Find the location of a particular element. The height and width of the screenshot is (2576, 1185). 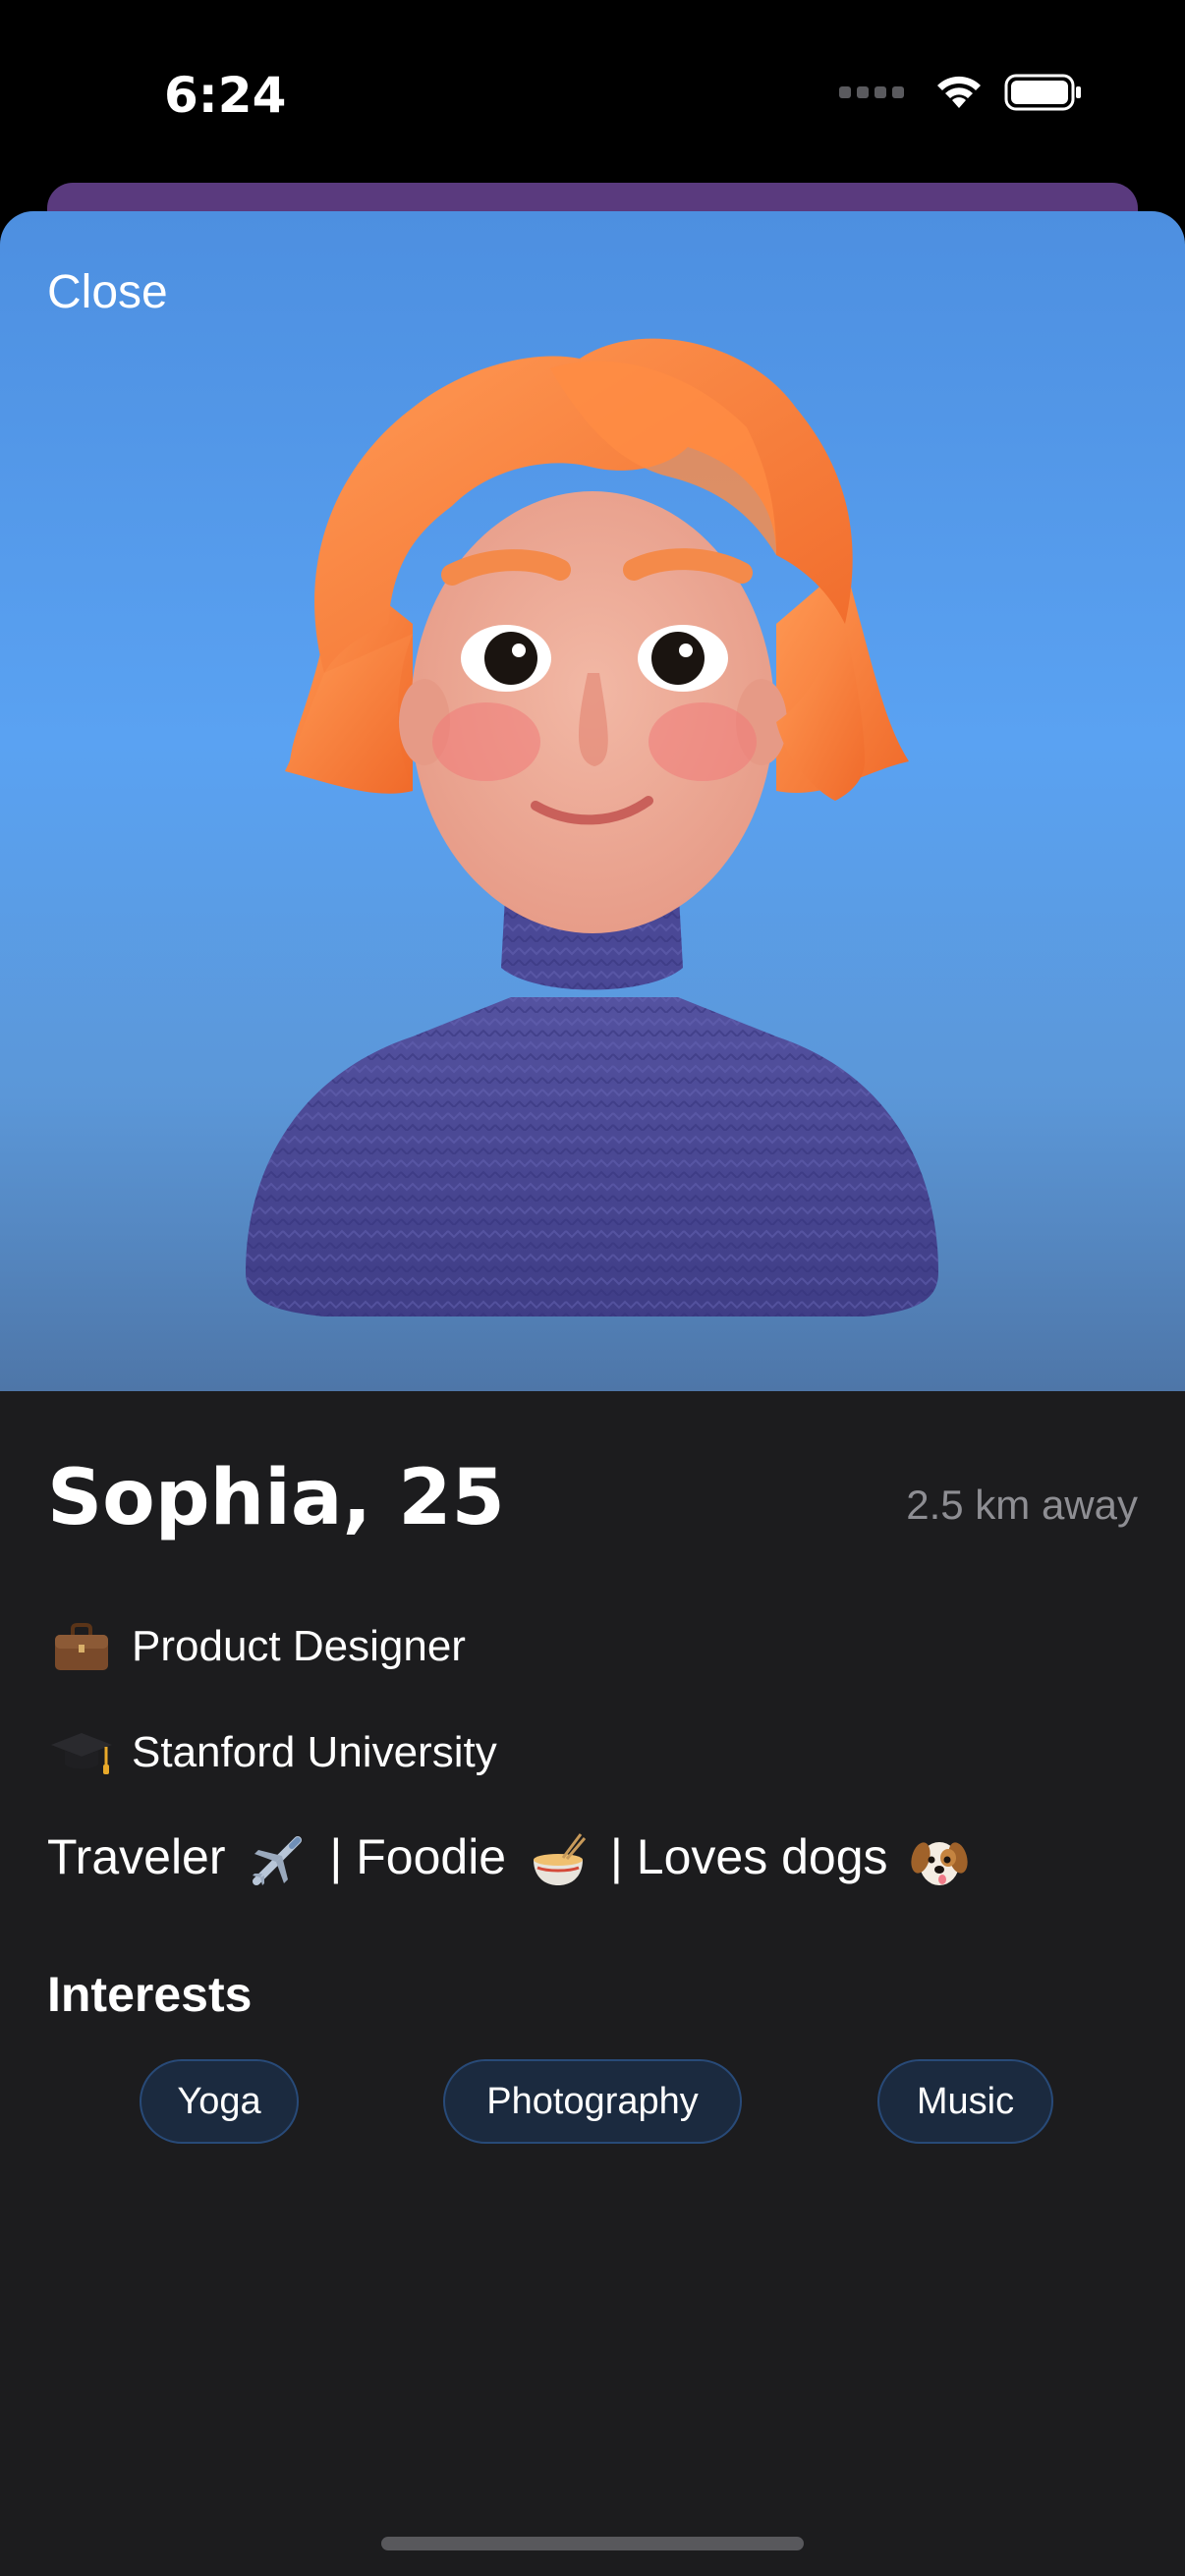

noodle-bowl-emoji is located at coordinates (561, 1858).